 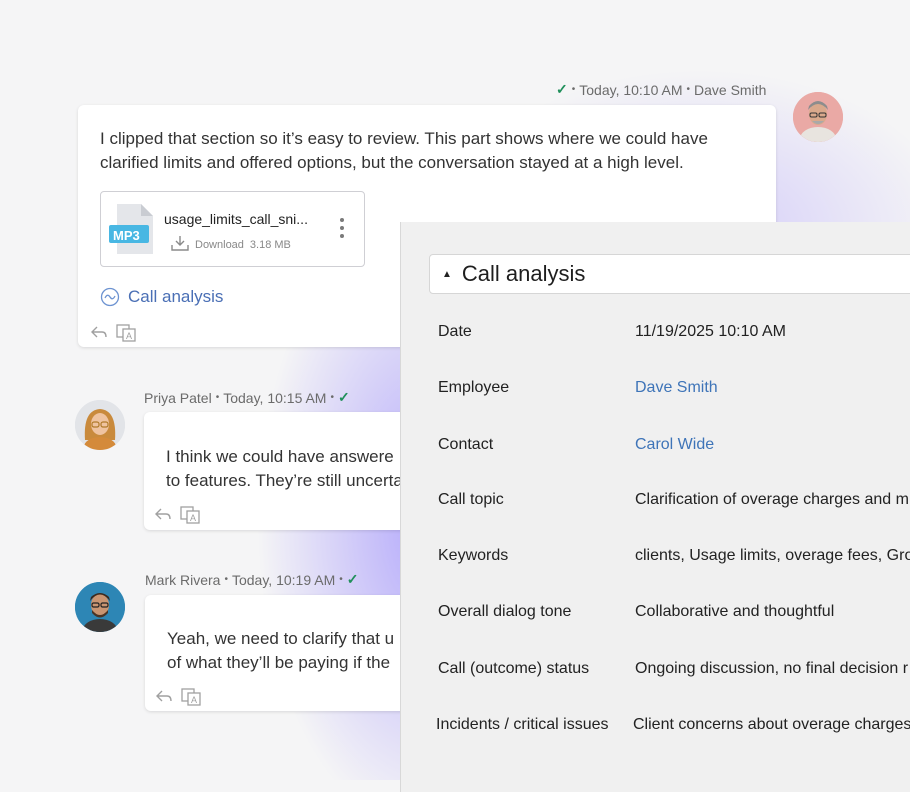 I want to click on message-time: Today, 10:19 AM, so click(x=283, y=579).